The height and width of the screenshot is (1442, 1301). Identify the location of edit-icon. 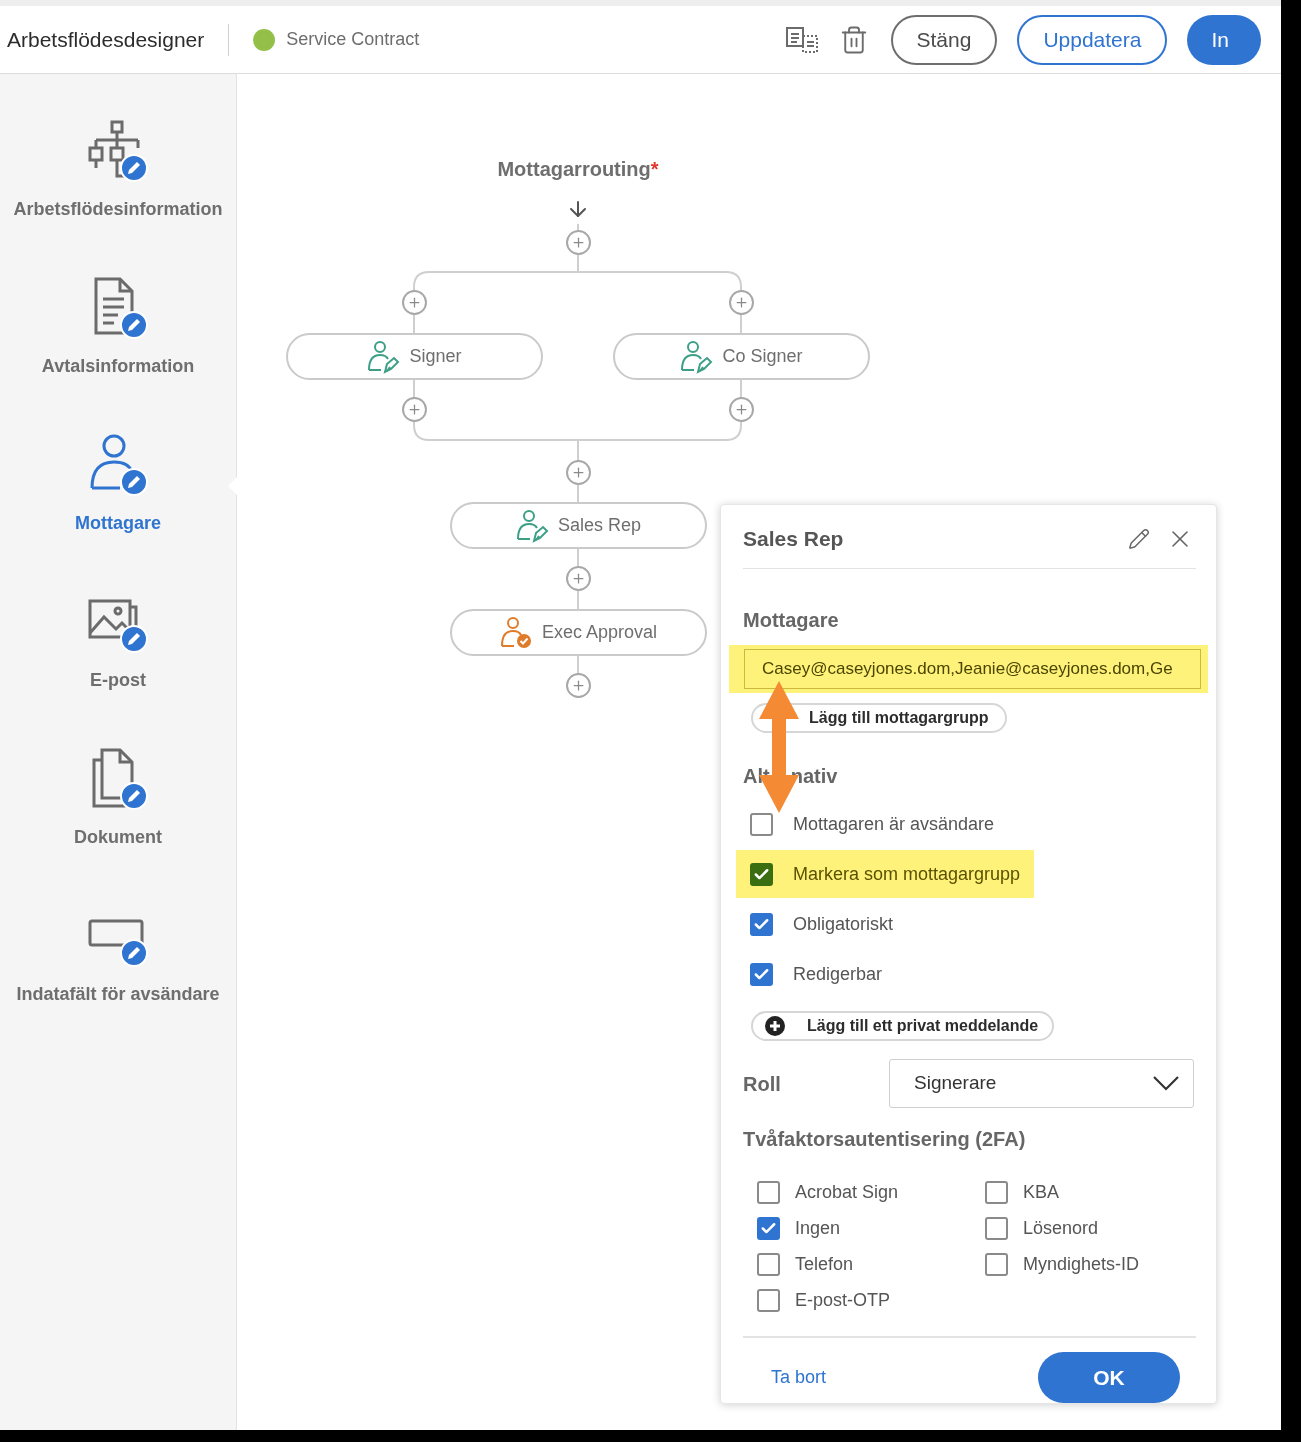
(1139, 538).